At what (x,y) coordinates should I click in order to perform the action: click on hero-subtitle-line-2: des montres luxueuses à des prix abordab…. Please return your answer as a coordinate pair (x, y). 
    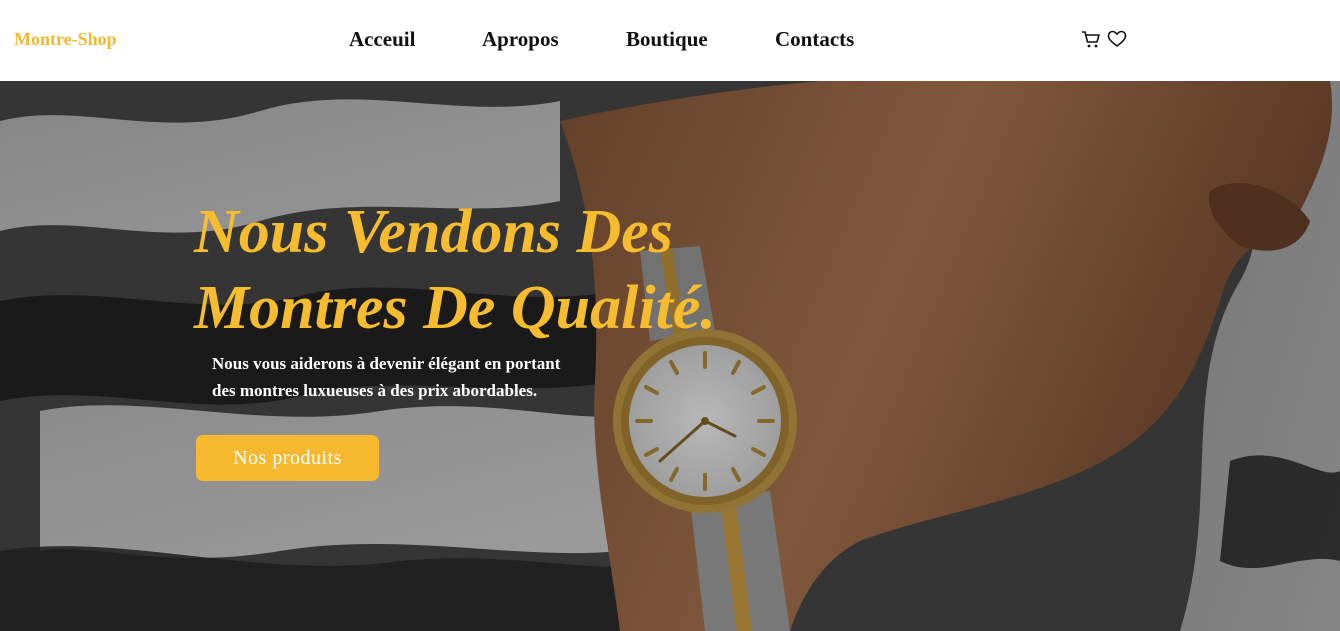
    Looking at the image, I should click on (375, 390).